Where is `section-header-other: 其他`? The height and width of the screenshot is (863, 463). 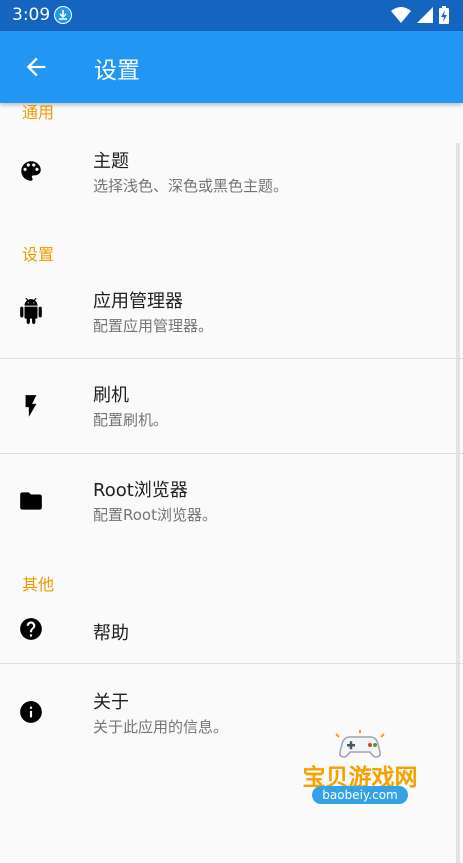 section-header-other: 其他 is located at coordinates (38, 584).